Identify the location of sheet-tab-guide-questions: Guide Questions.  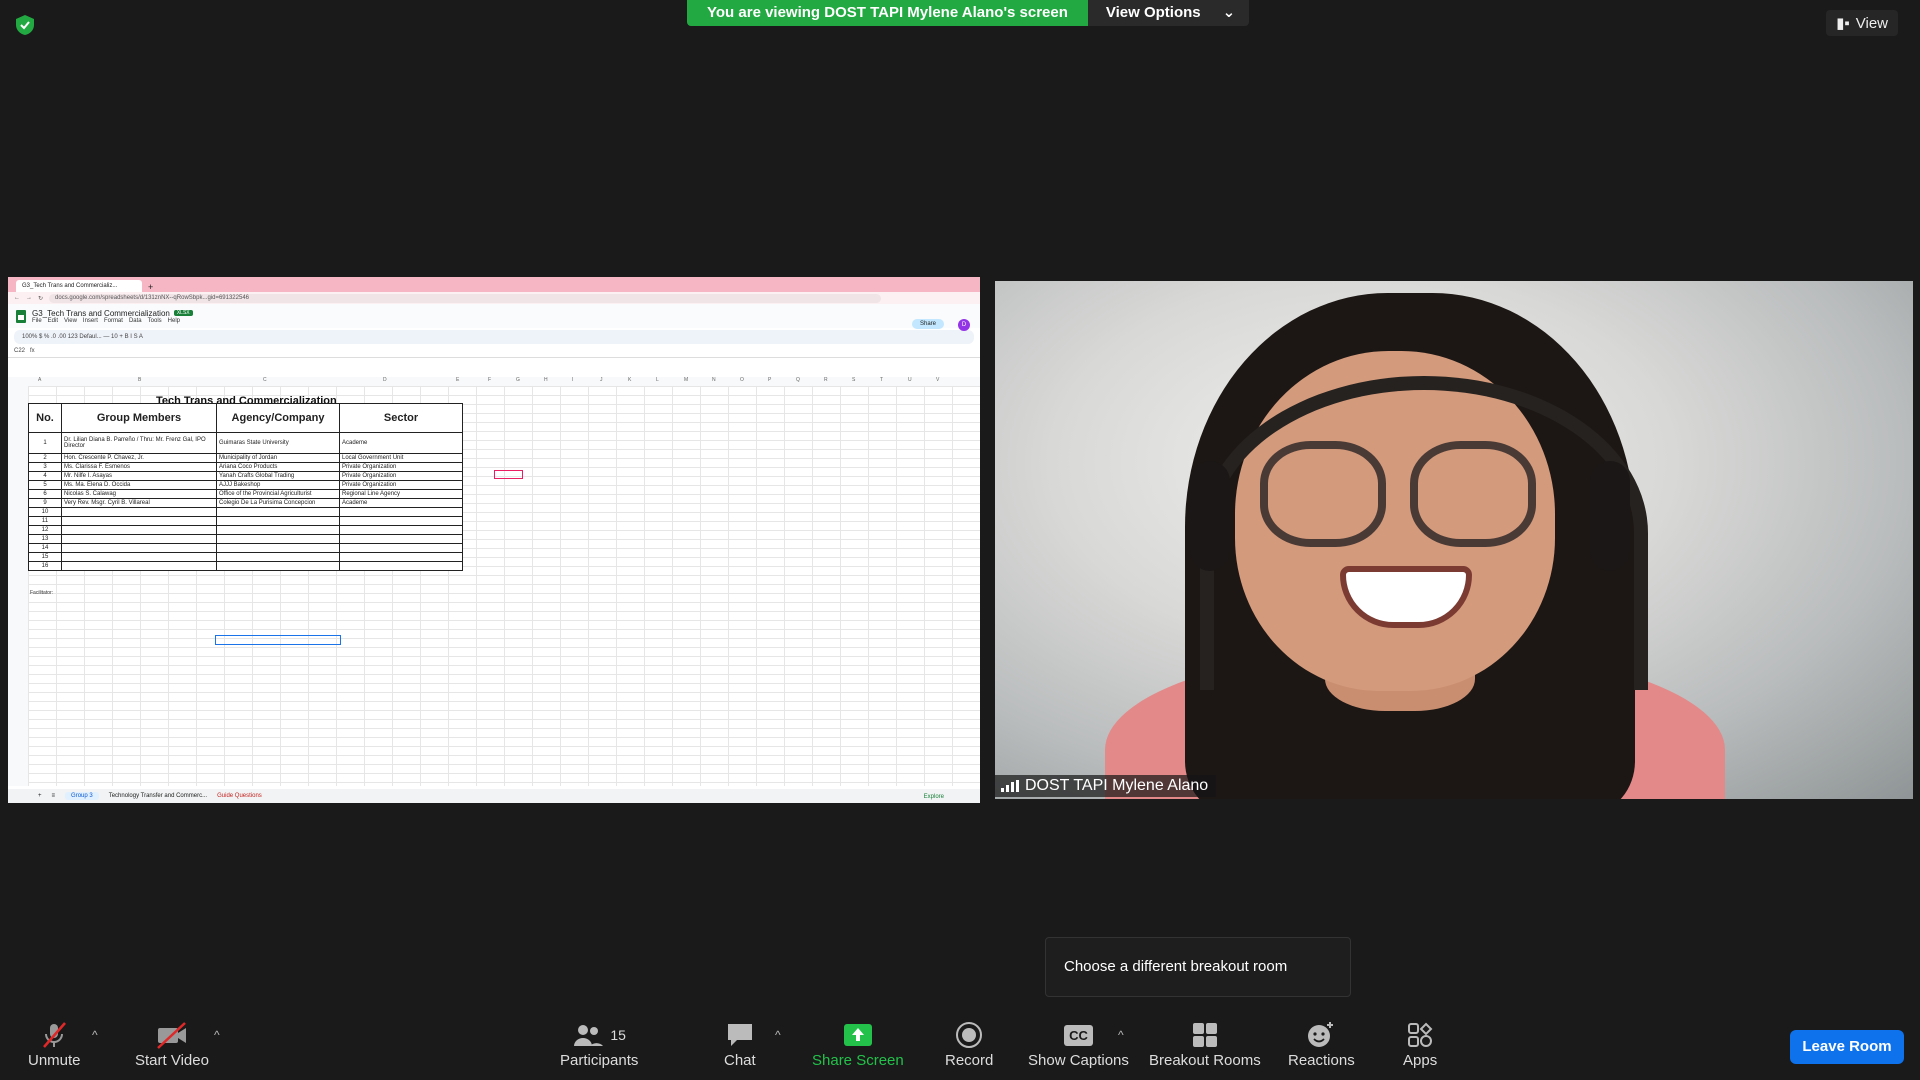
(239, 796).